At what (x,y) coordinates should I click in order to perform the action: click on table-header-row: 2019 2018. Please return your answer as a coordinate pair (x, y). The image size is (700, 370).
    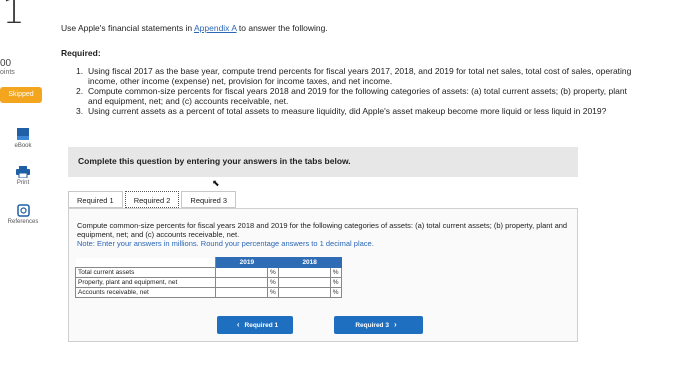
    Looking at the image, I should click on (208, 262).